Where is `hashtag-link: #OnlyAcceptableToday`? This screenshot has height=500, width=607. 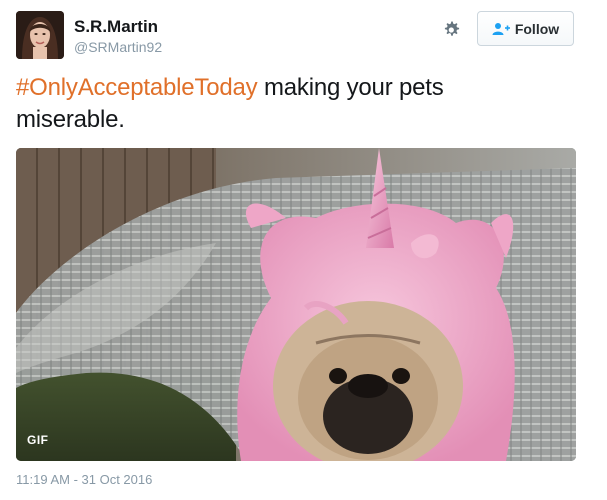
hashtag-link: #OnlyAcceptableToday is located at coordinates (137, 87).